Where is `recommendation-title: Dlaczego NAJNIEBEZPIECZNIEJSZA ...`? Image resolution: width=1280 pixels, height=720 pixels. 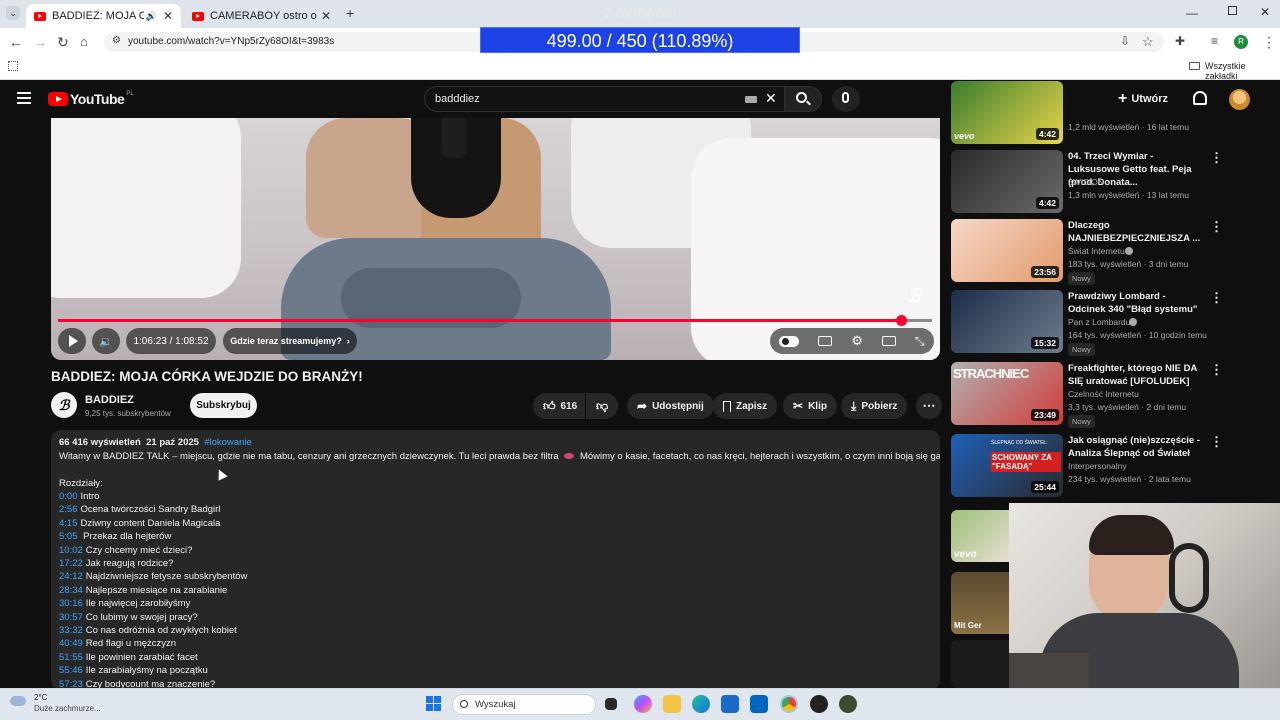
recommendation-title: Dlaczego NAJNIEBEZPIECZNIEJSZA ... is located at coordinates (1135, 232).